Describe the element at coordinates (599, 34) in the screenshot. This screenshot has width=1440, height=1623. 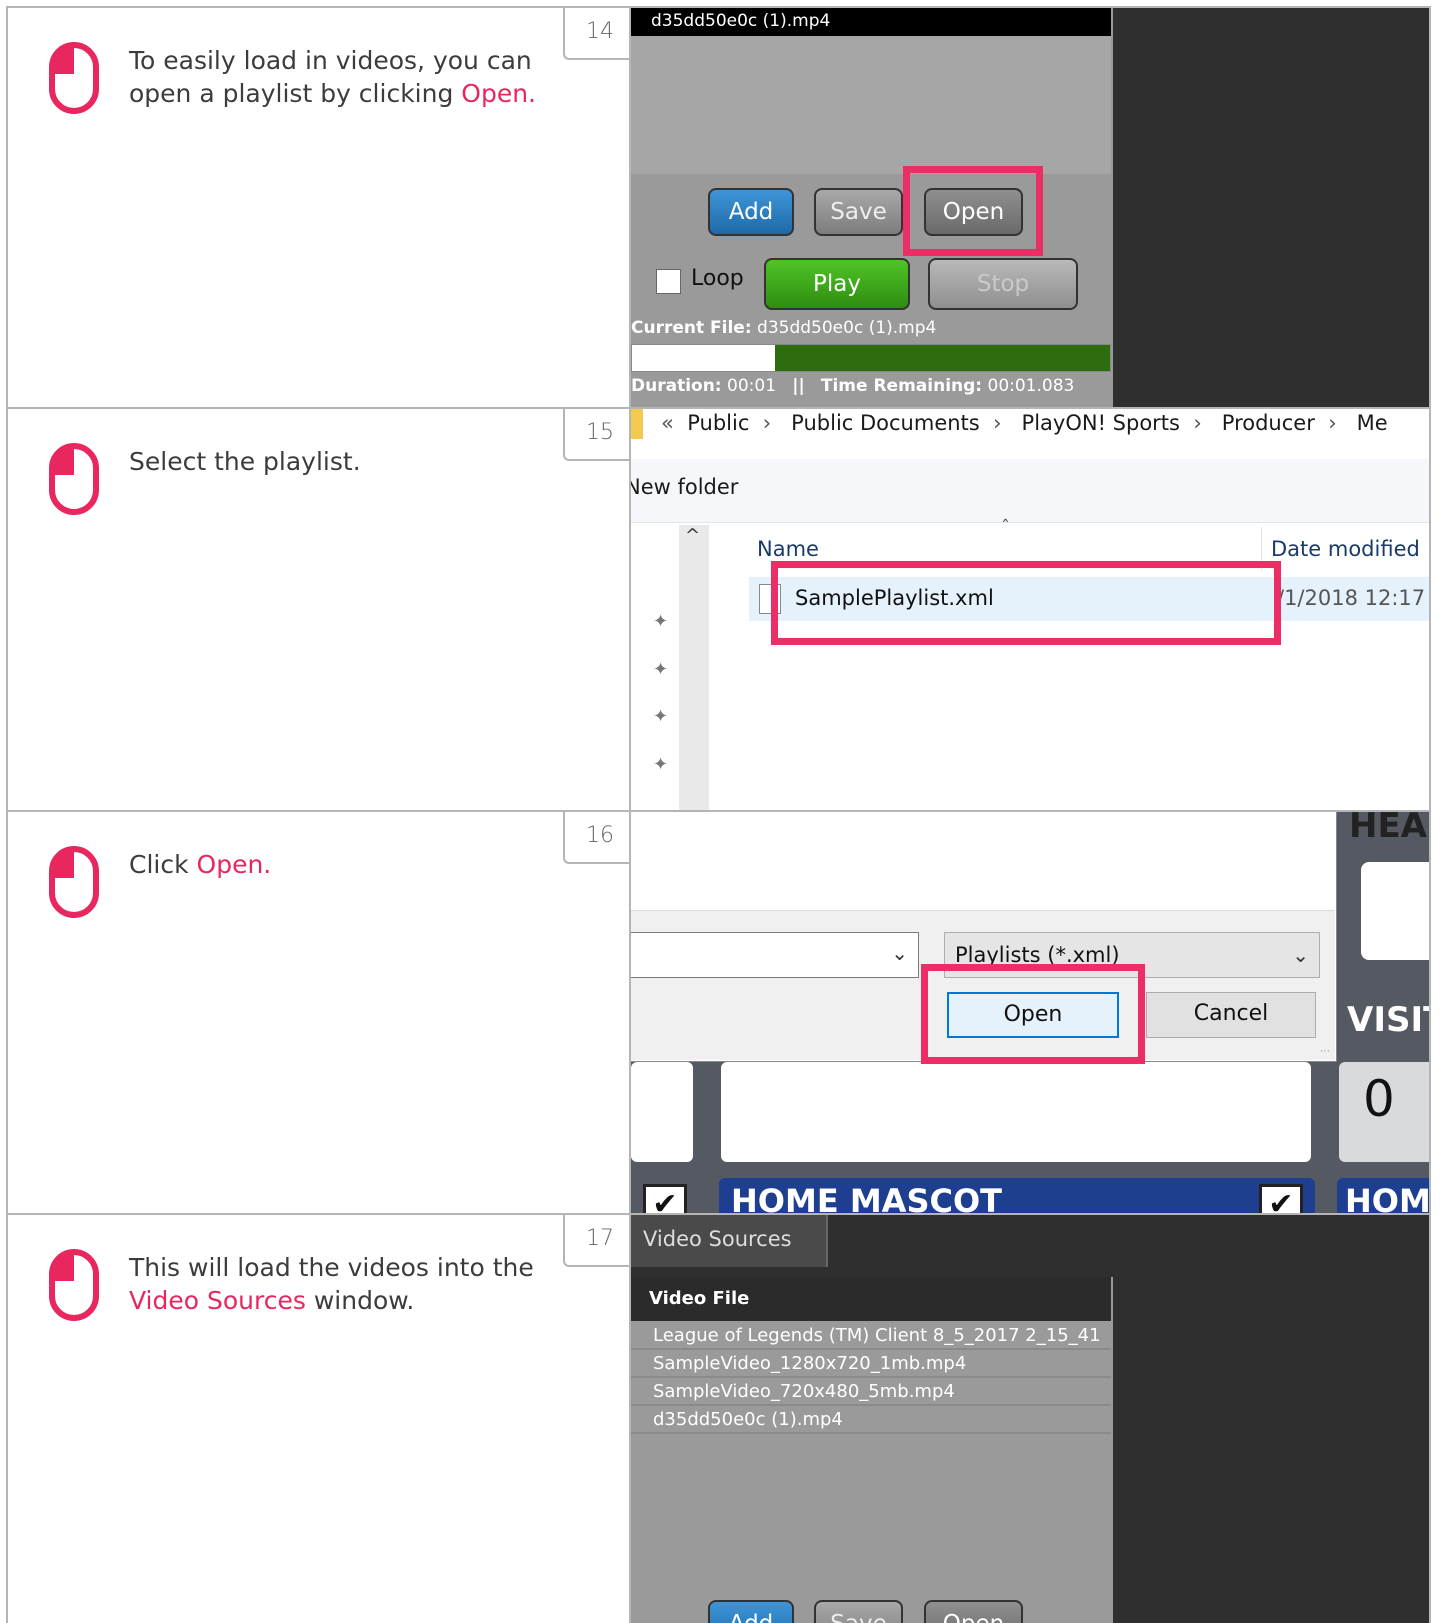
I see `step-number: 14` at that location.